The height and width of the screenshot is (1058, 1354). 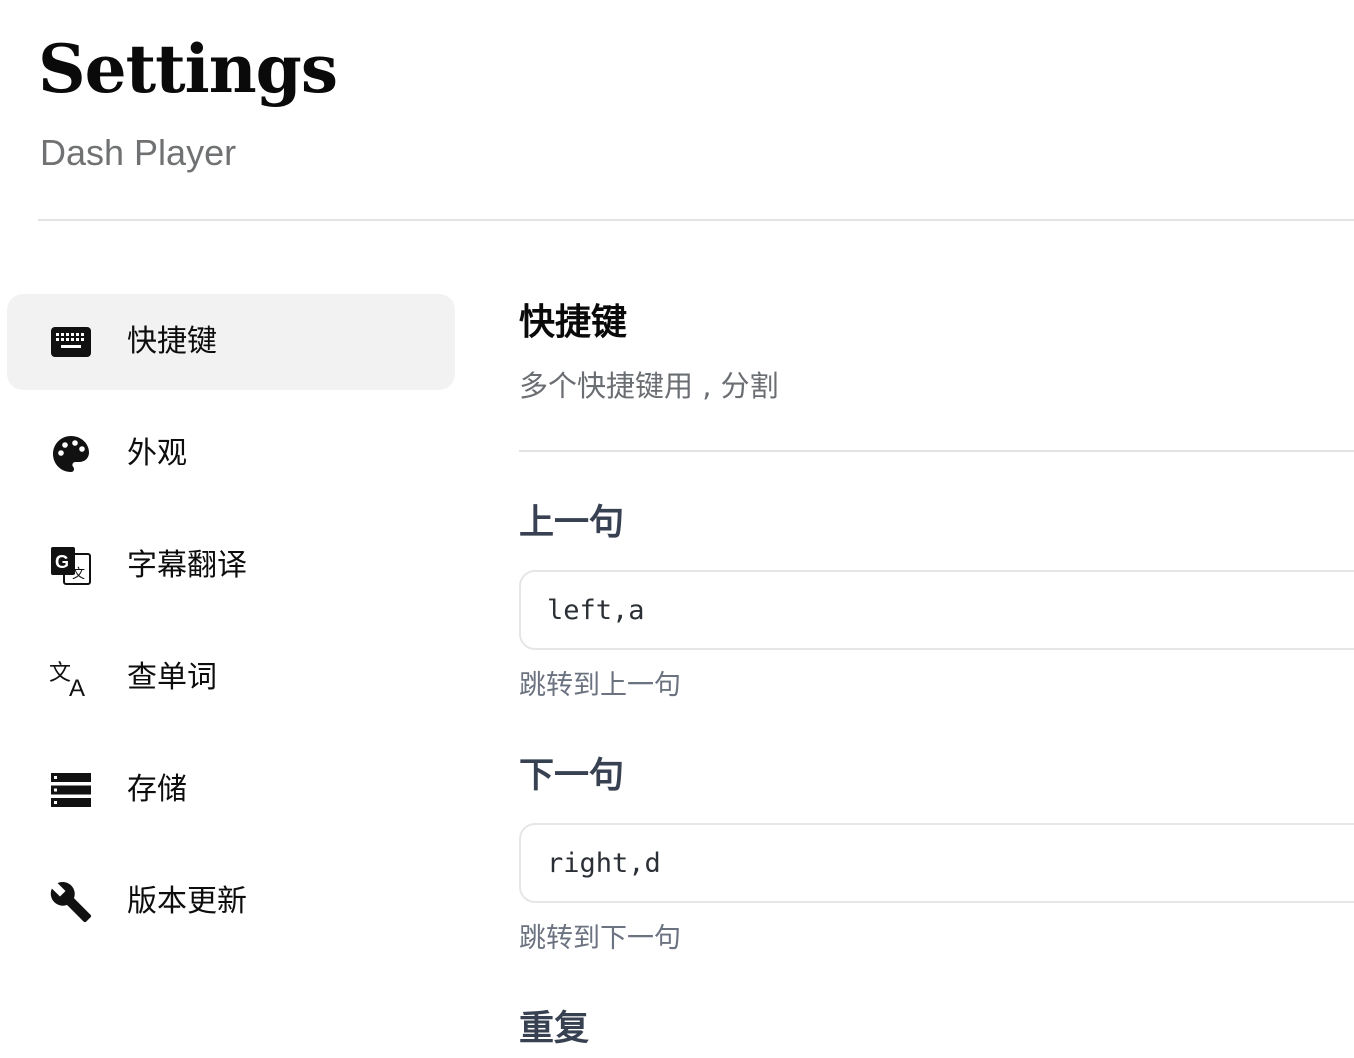 I want to click on sidebar-item-label: 外观, so click(x=157, y=453).